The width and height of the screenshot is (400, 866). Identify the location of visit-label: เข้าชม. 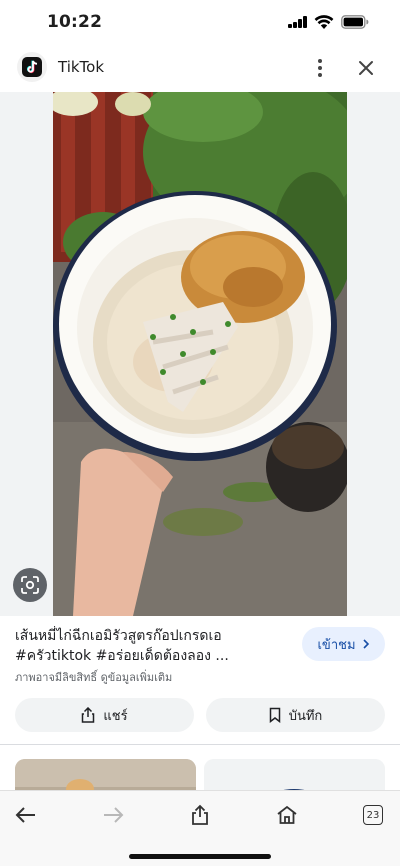
(336, 645).